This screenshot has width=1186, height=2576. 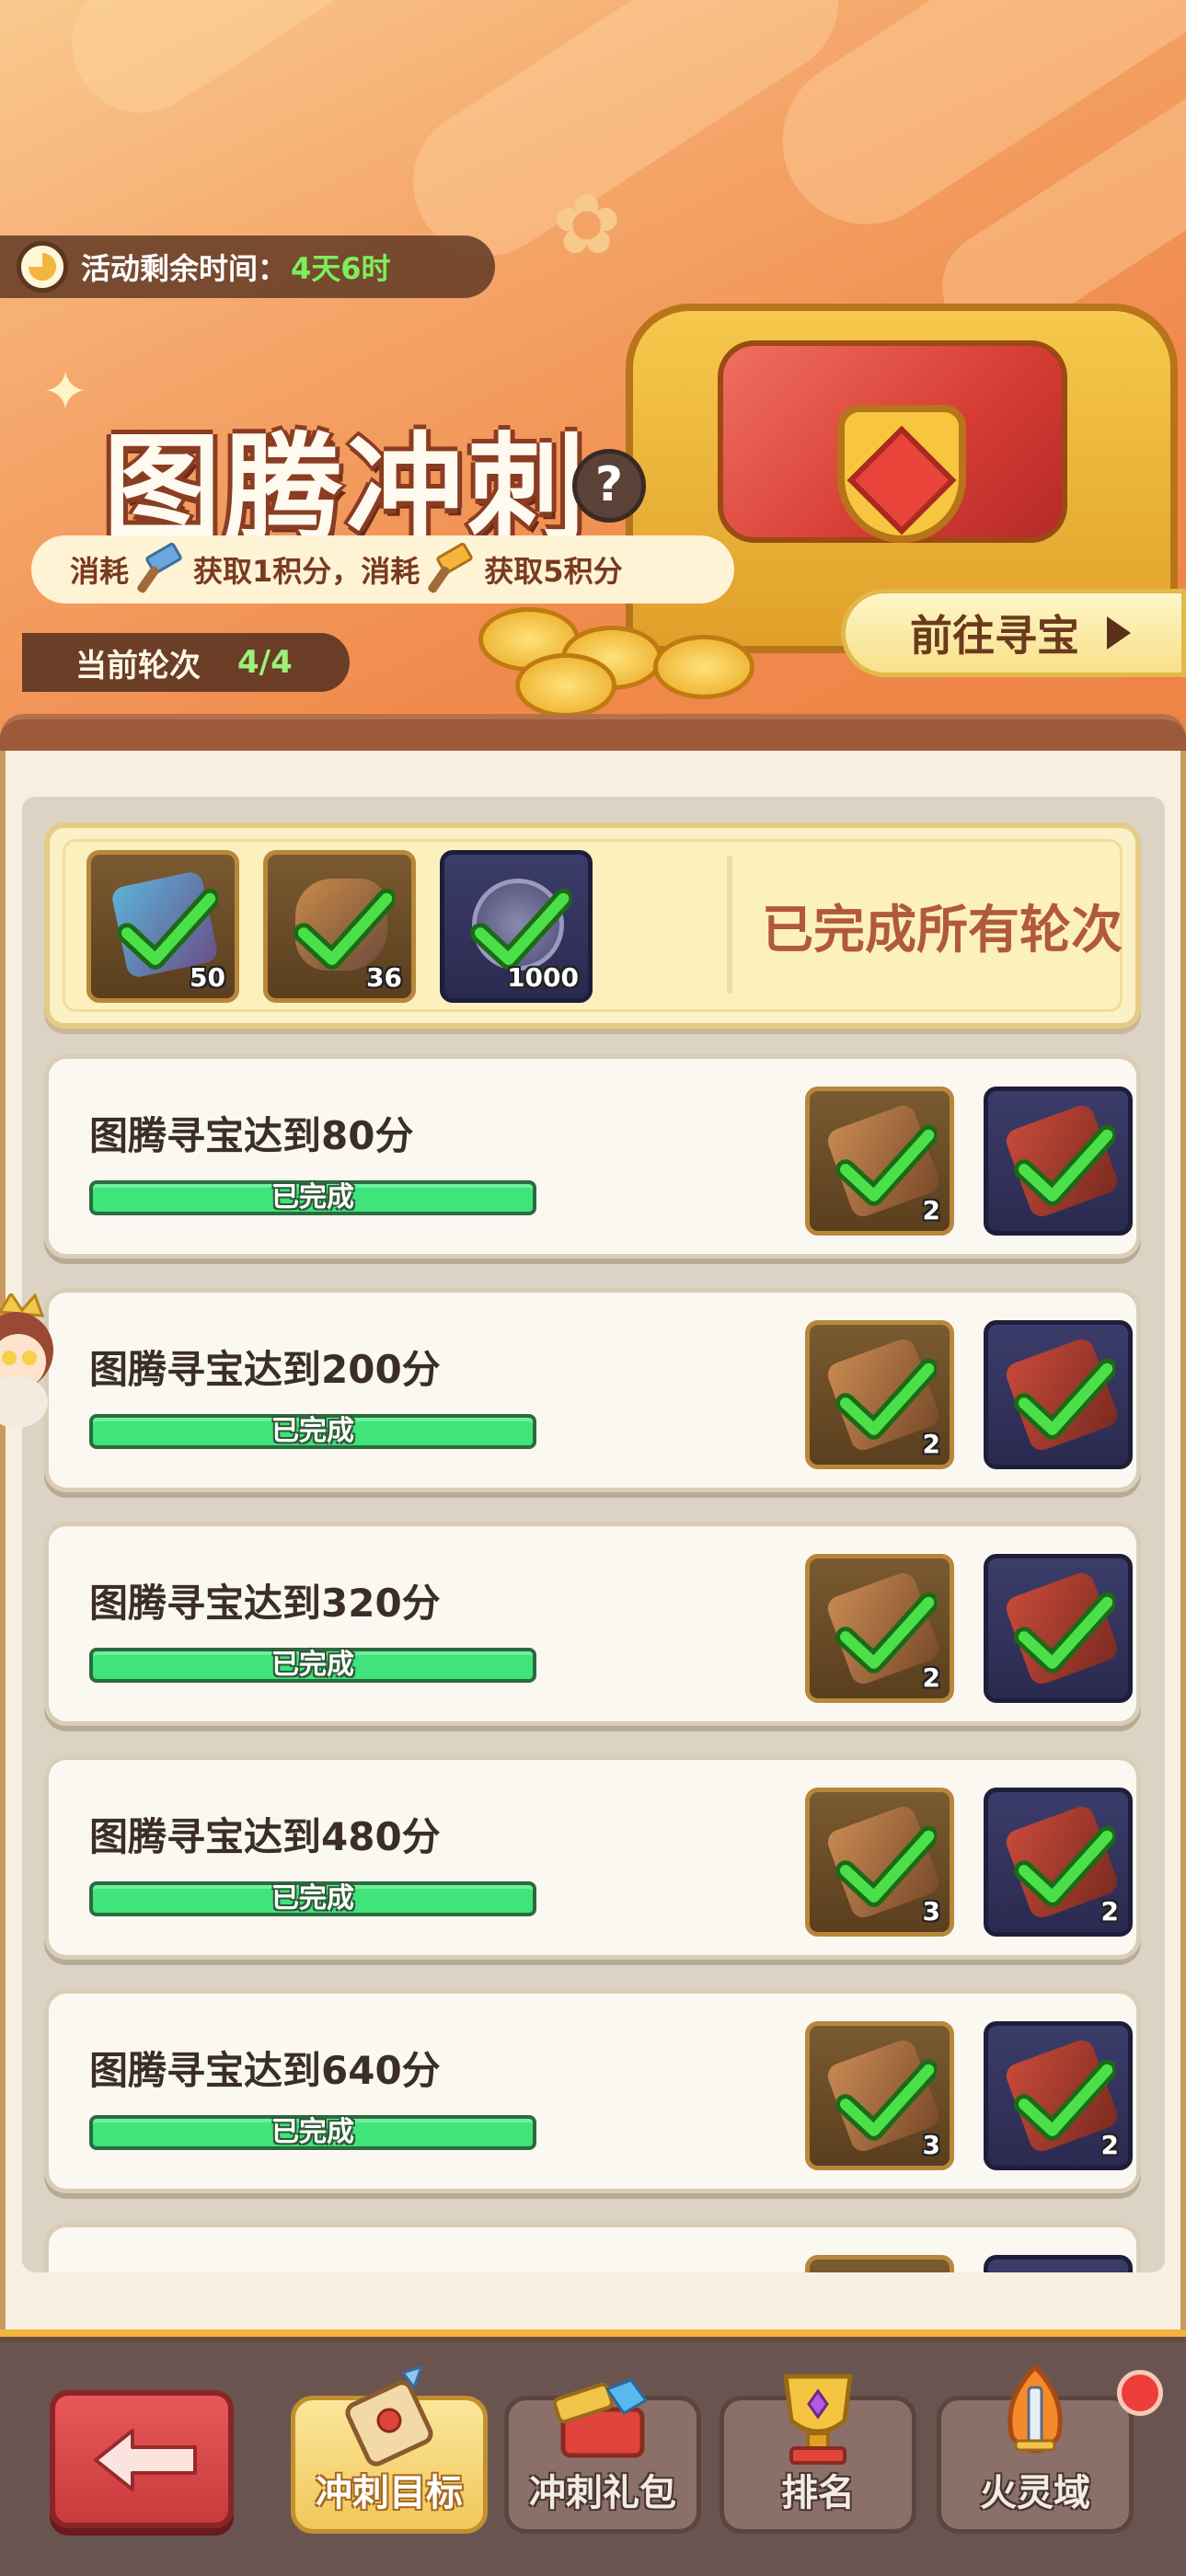 I want to click on task-card, so click(x=592, y=2247).